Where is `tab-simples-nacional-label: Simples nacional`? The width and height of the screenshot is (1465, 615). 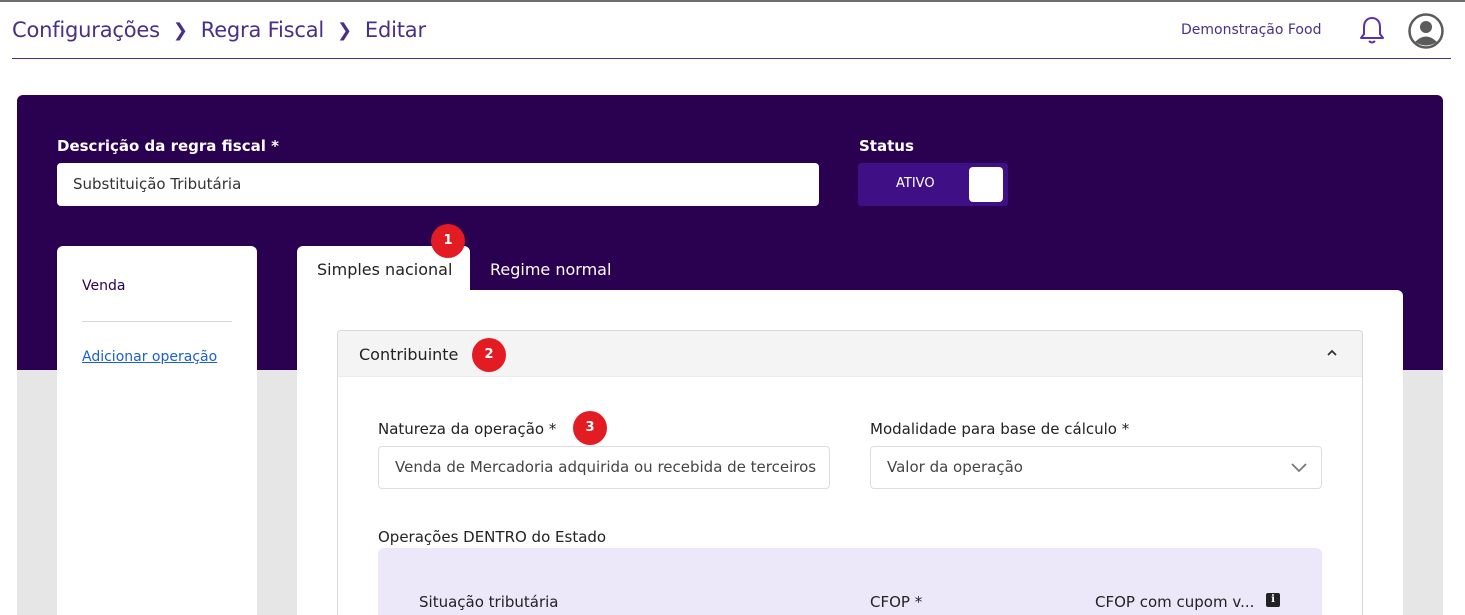
tab-simples-nacional-label: Simples nacional is located at coordinates (385, 269).